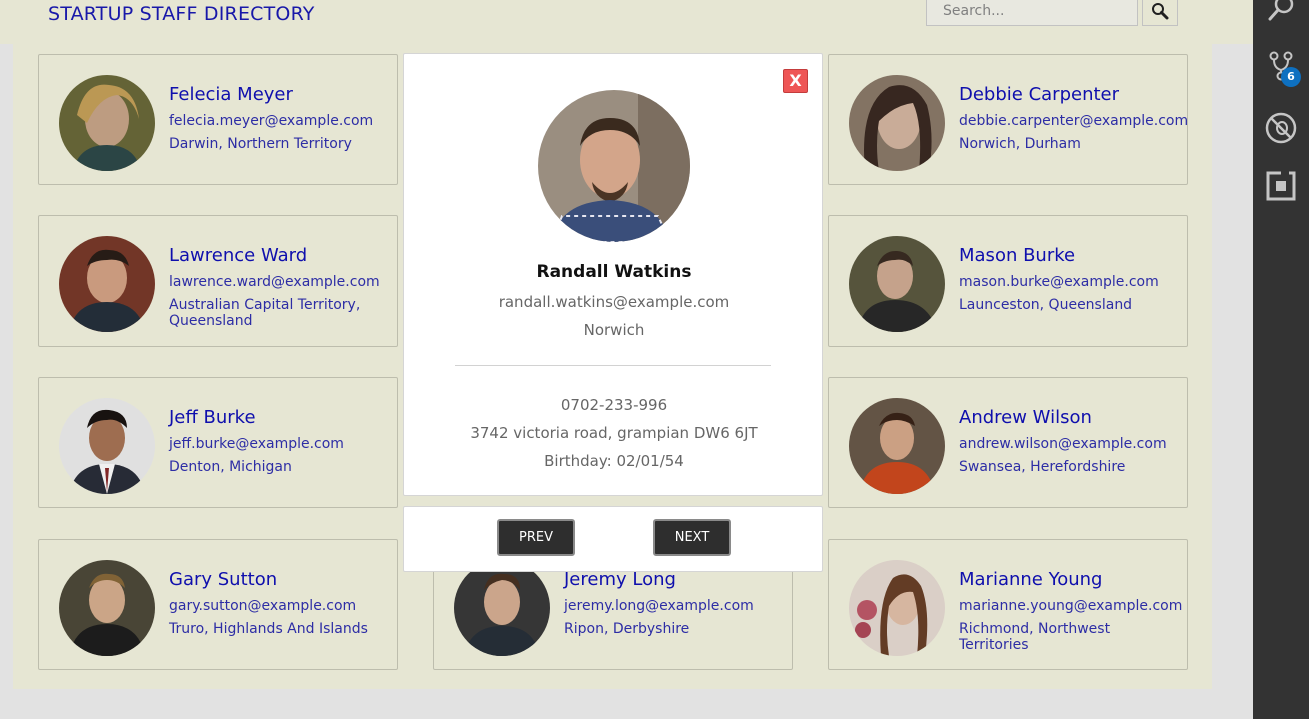 The width and height of the screenshot is (1309, 719). What do you see at coordinates (614, 461) in the screenshot?
I see `modal-birthday: Birthday: 02/01/54` at bounding box center [614, 461].